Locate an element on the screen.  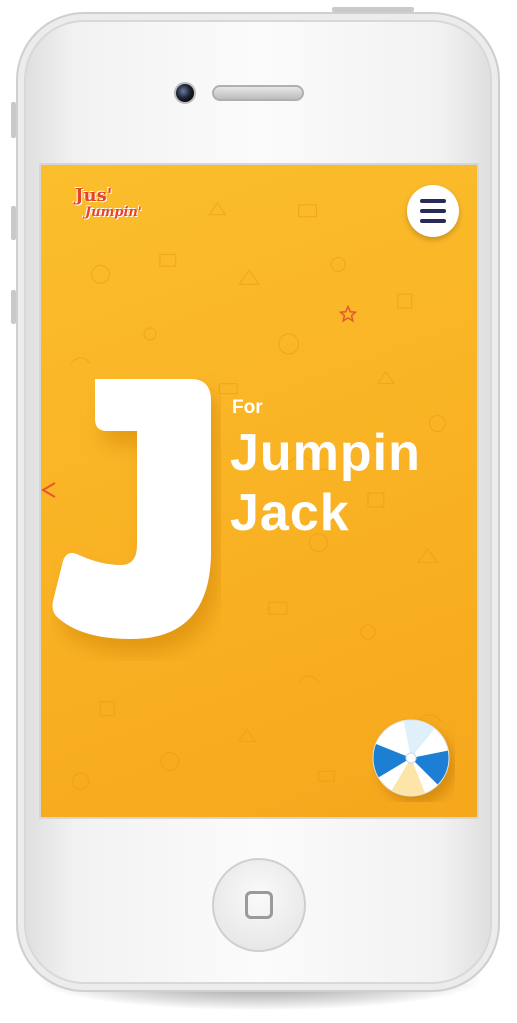
big-letter-j is located at coordinates (131, 509).